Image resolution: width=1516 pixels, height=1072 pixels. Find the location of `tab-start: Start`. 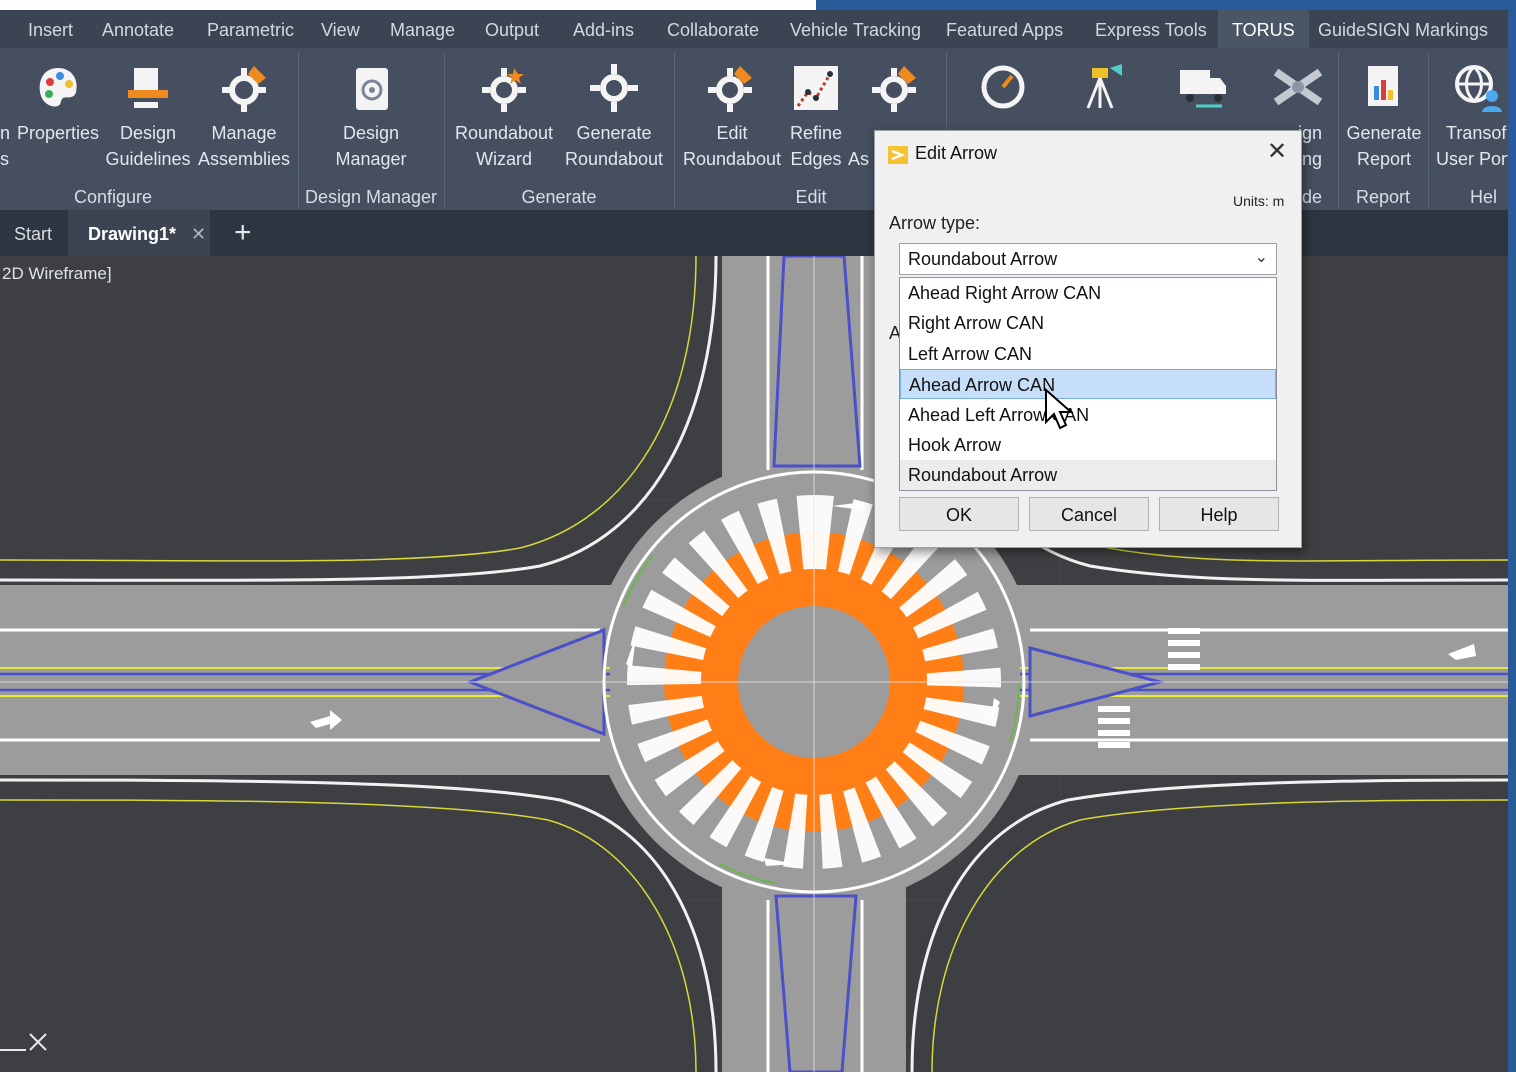

tab-start: Start is located at coordinates (33, 233).